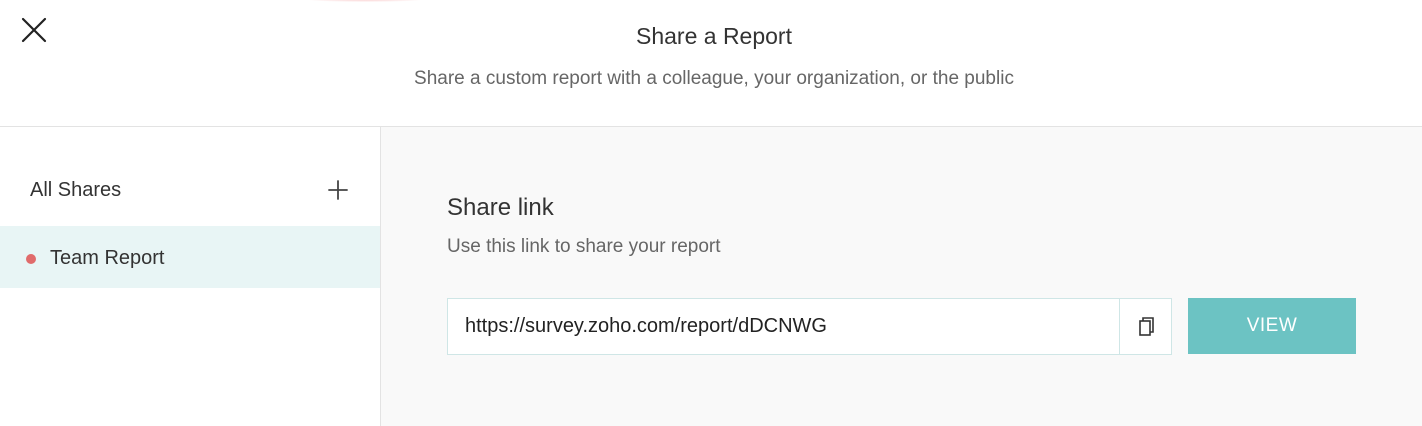  I want to click on share-link-field, so click(809, 326).